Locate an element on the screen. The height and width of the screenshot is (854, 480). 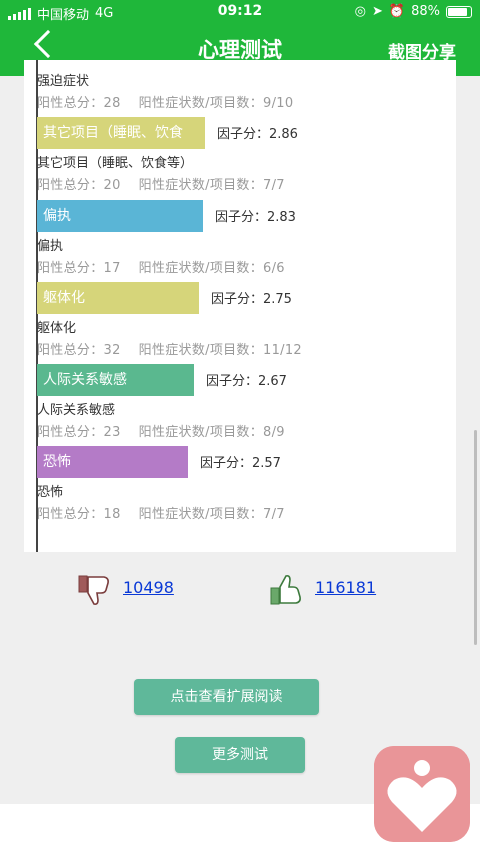
factor-bar: 其它项目（睡眠、饮食 is located at coordinates (121, 133).